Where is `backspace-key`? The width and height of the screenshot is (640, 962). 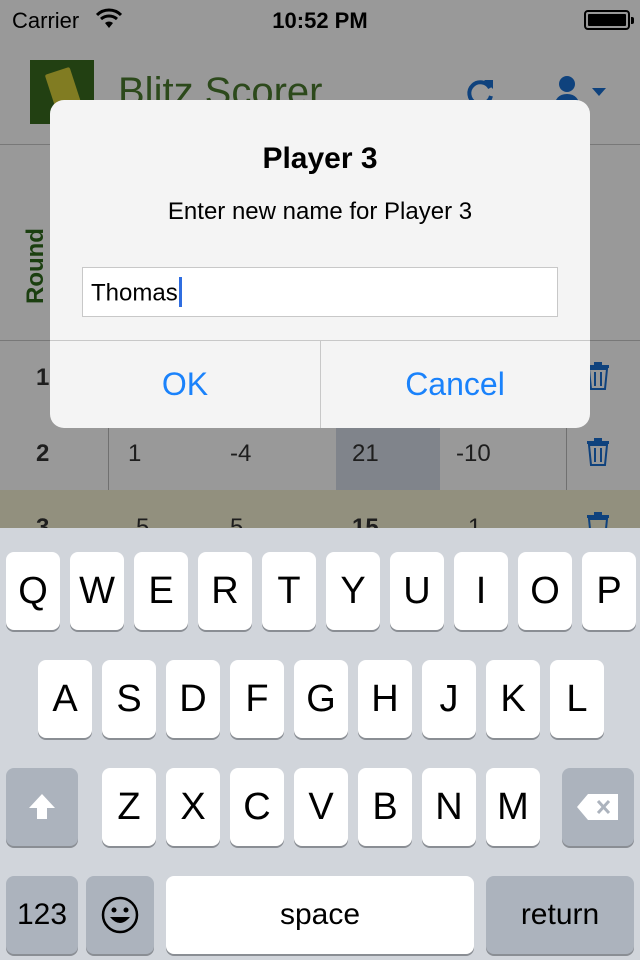
backspace-key is located at coordinates (598, 807).